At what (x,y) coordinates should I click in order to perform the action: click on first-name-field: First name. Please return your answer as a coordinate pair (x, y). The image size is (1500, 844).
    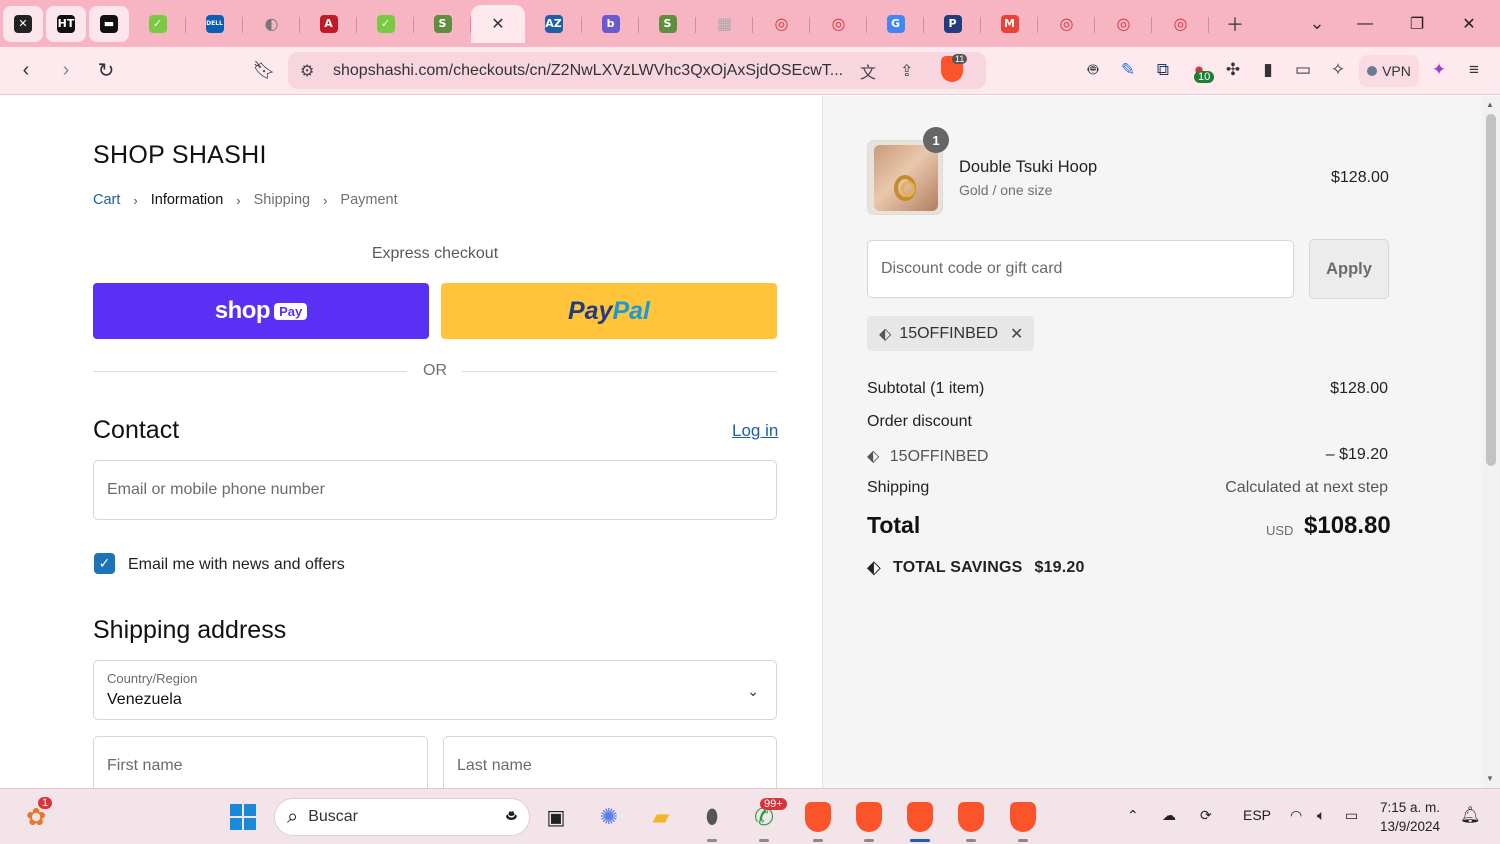
    Looking at the image, I should click on (260, 762).